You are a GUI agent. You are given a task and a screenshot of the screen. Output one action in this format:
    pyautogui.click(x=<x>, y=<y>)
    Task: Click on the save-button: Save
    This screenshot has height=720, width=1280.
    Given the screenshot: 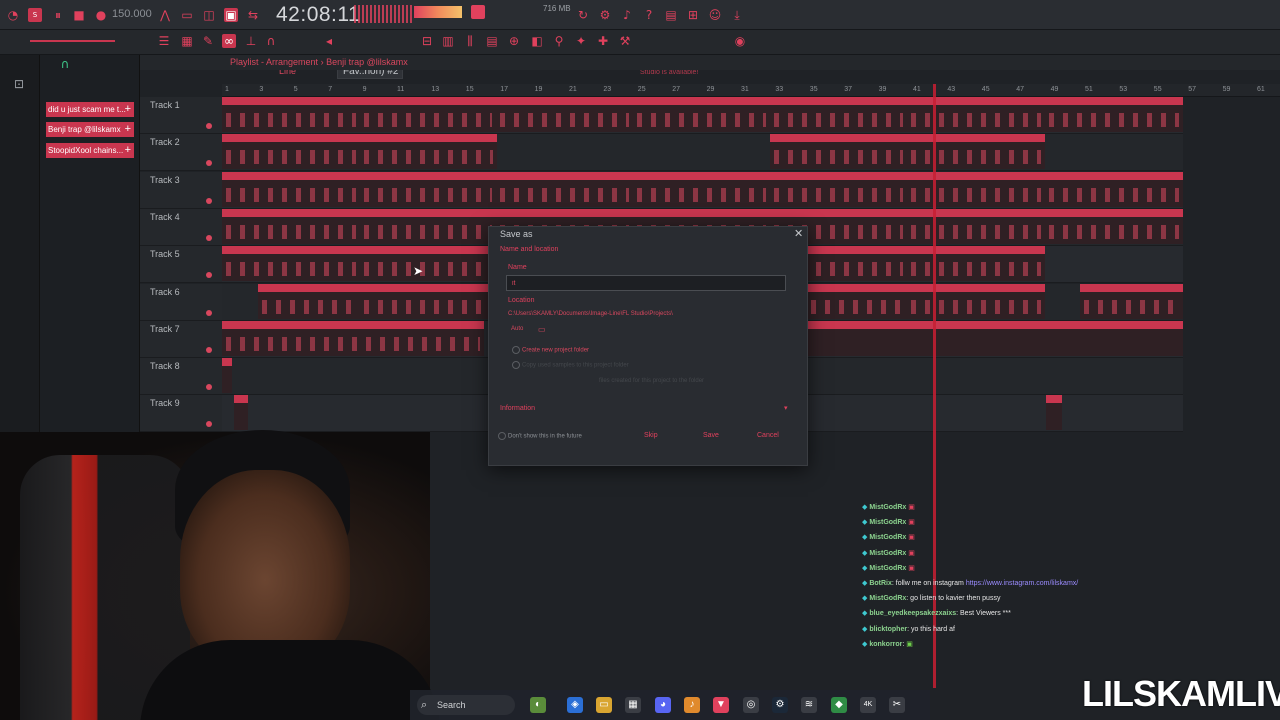 What is the action you would take?
    pyautogui.click(x=711, y=435)
    